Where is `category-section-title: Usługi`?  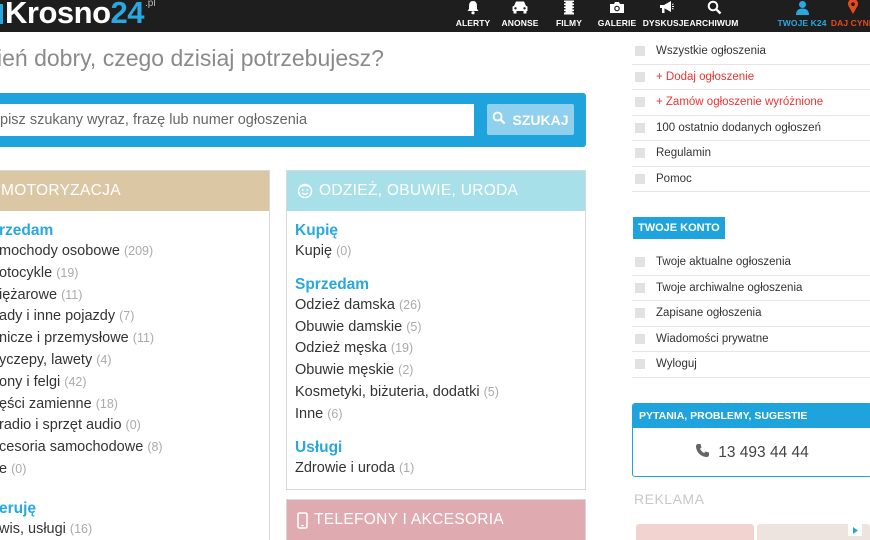
category-section-title: Usługi is located at coordinates (436, 448).